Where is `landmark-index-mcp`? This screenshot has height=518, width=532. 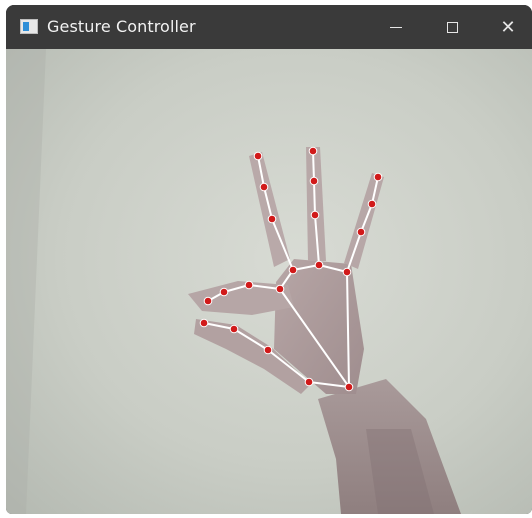 landmark-index-mcp is located at coordinates (280, 289).